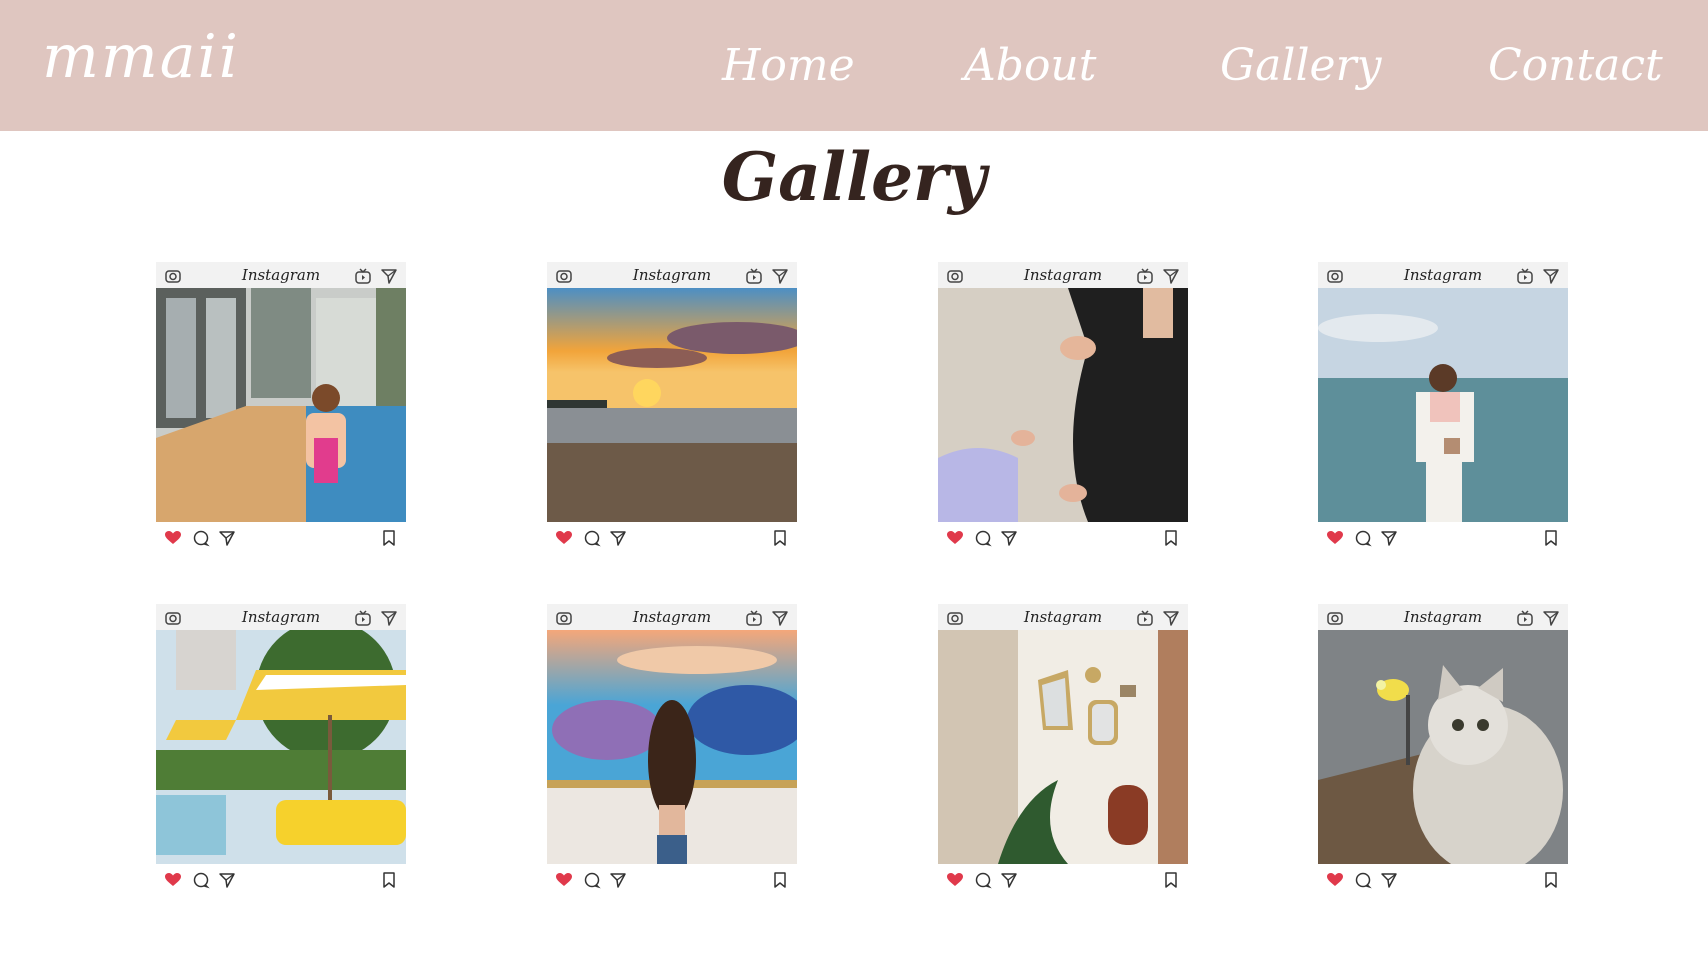 Image resolution: width=1708 pixels, height=959 pixels. What do you see at coordinates (1575, 65) in the screenshot?
I see `nav-link-contact: Contact` at bounding box center [1575, 65].